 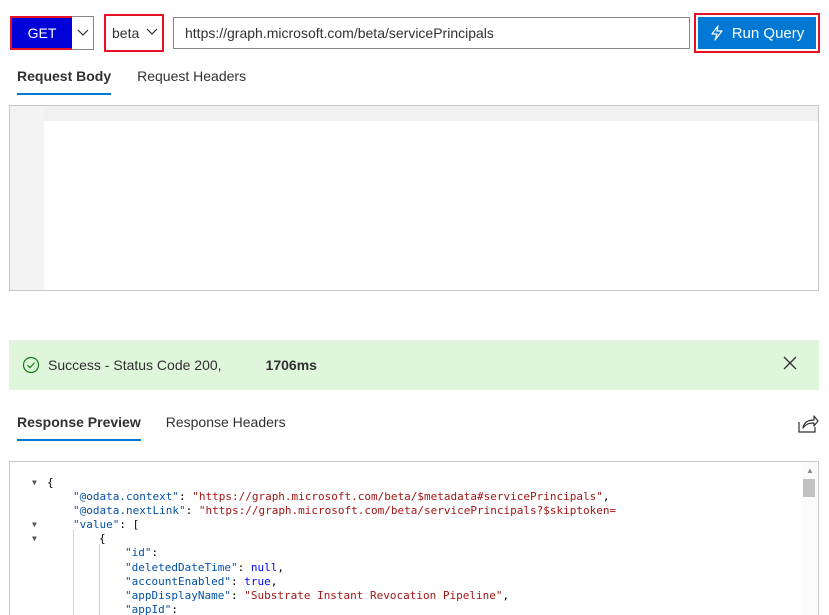 I want to click on code-token: {, so click(x=50, y=482).